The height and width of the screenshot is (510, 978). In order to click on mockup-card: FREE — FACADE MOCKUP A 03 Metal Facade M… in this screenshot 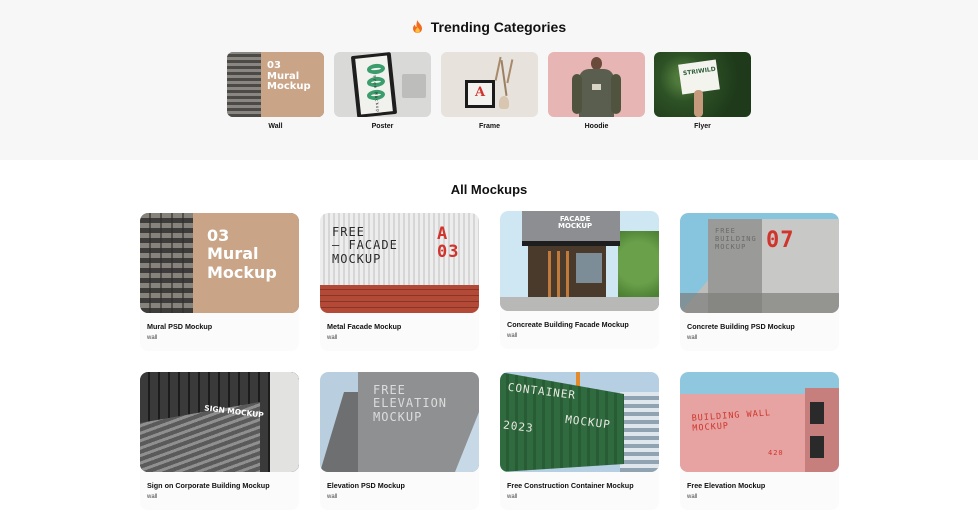, I will do `click(399, 282)`.